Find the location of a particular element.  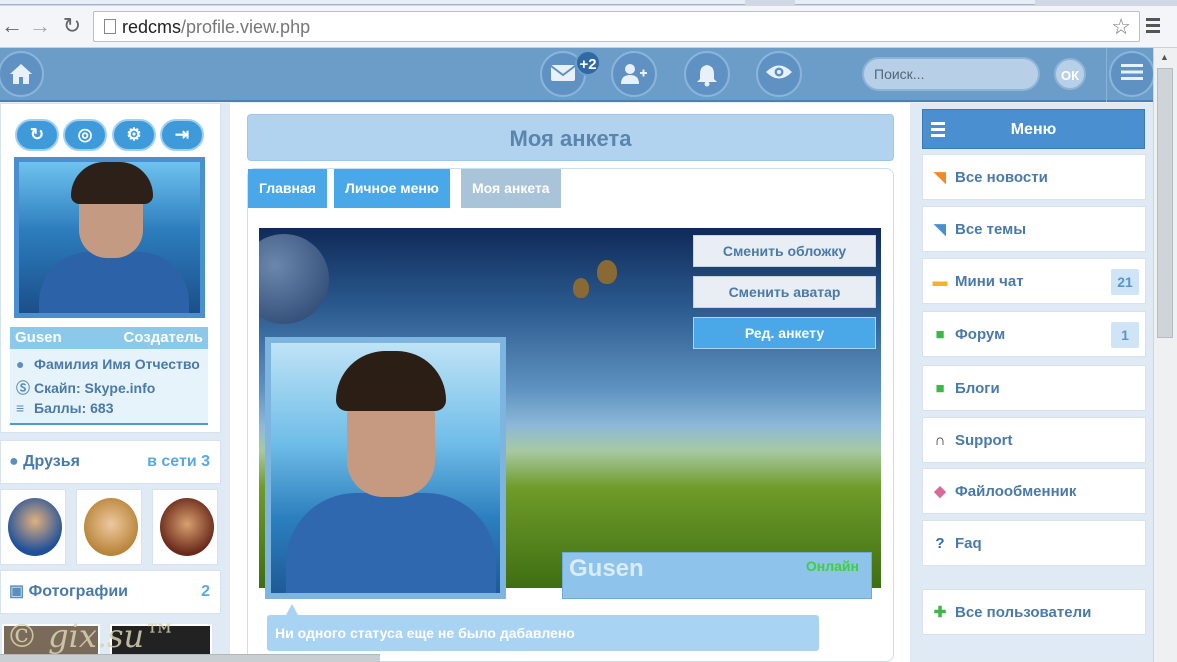

menu-title: Меню is located at coordinates (1033, 129).